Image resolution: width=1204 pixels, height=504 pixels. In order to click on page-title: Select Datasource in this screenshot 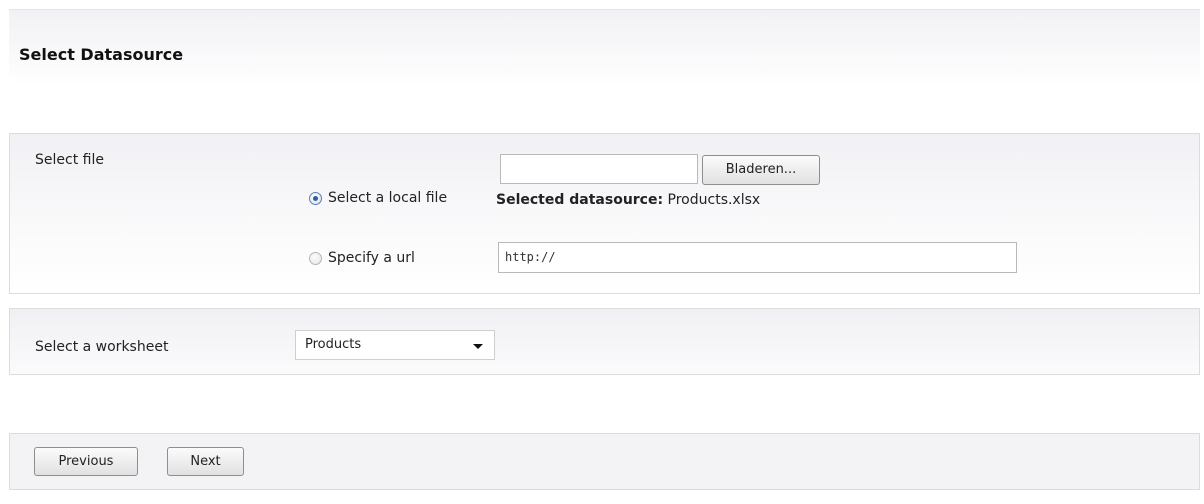, I will do `click(101, 54)`.